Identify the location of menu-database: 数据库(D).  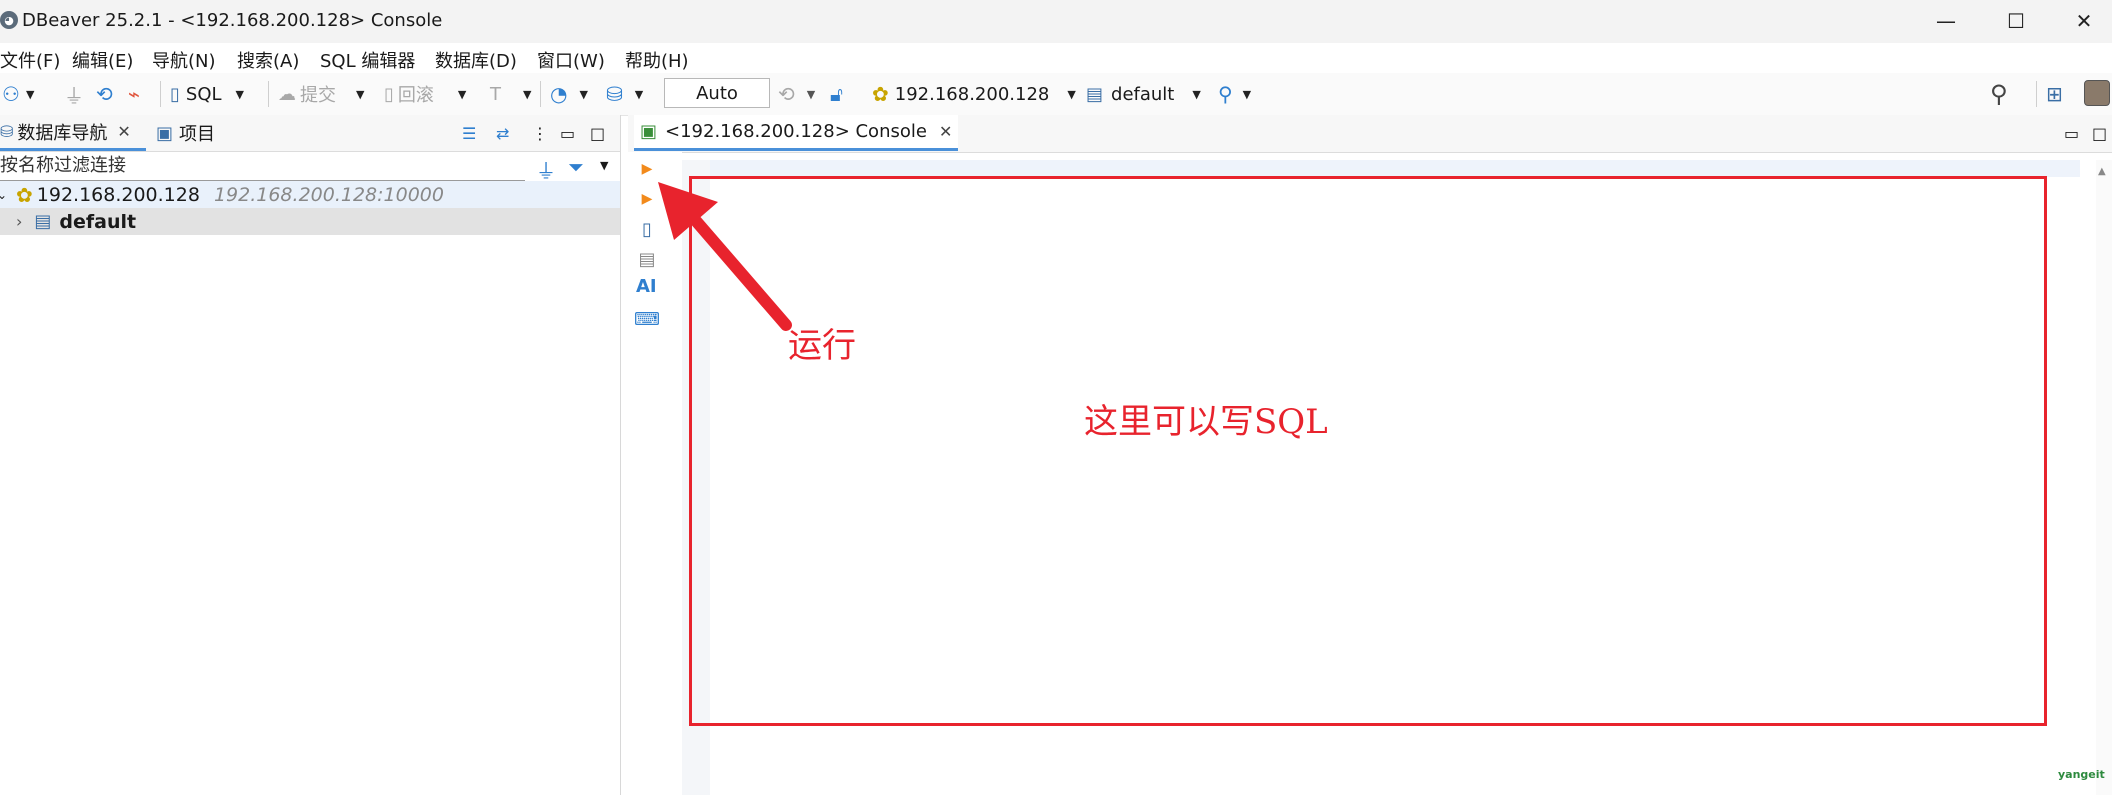
(476, 60).